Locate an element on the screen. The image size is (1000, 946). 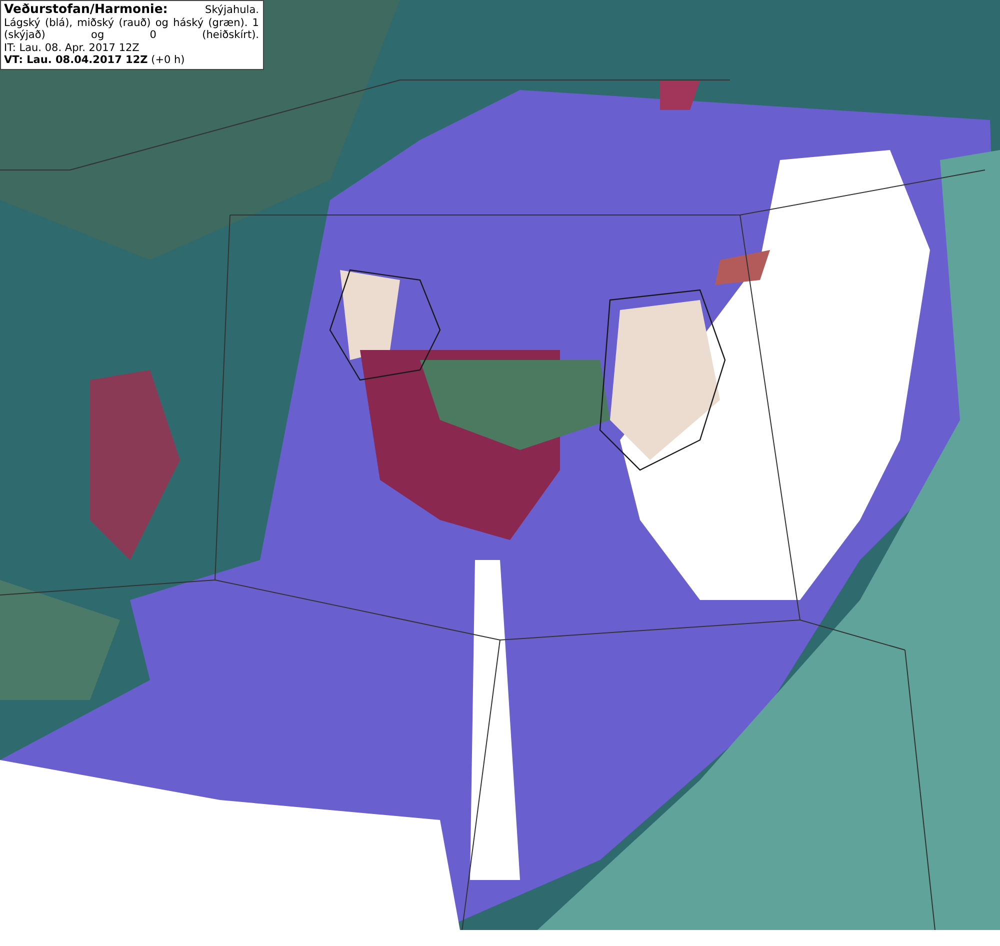
legend-description: Veðurstofan/Harmonie: Skýjahula. Lágský (blá), miðský (rauð) og háský (græn). 1 (skýjað) og 0 (heiðskírt). is located at coordinates (131, 22).